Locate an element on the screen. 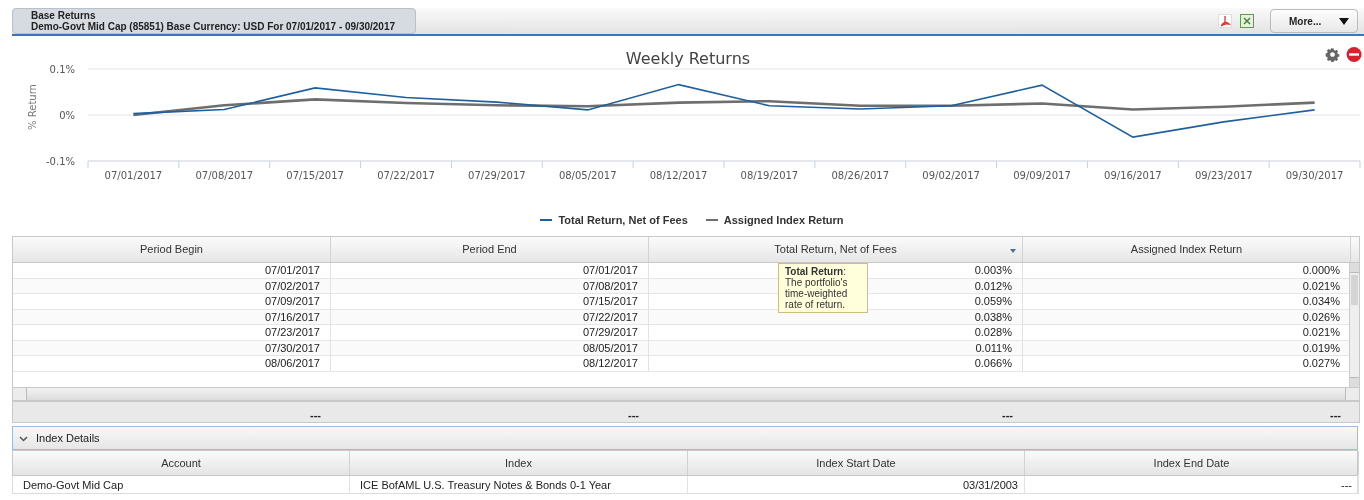 Image resolution: width=1364 pixels, height=500 pixels. column-header: Period Begin is located at coordinates (172, 249).